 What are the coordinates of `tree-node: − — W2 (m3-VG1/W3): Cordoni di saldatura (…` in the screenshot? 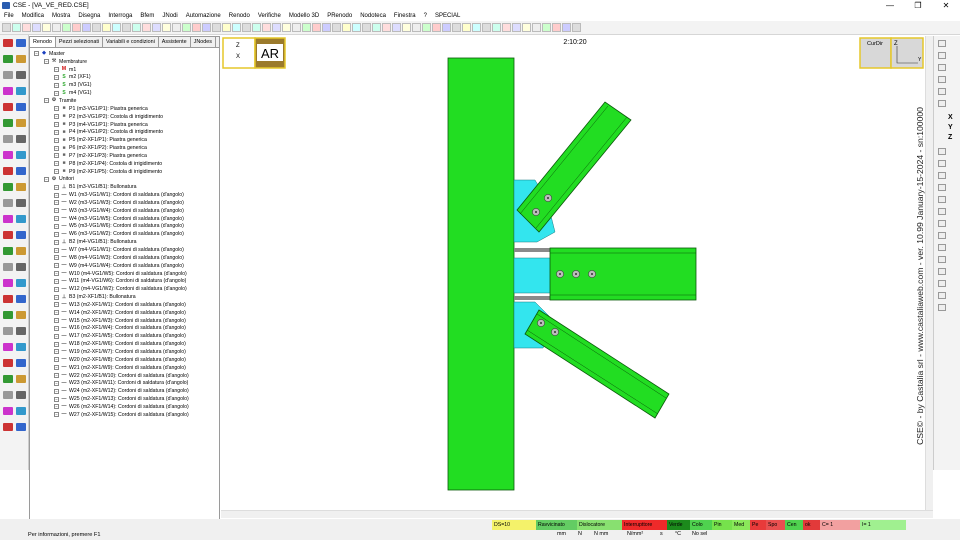 It's located at (124, 203).